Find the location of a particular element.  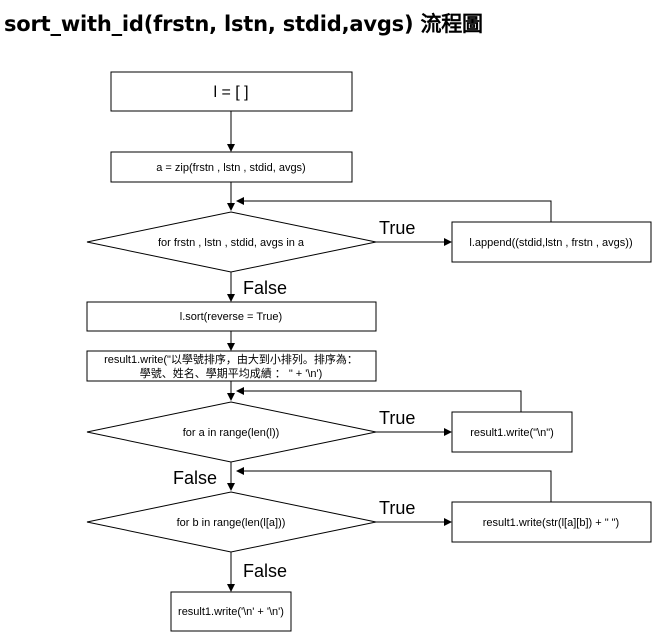

for-loop-a-label: for frstn , lstn , stdid, avgs in a is located at coordinates (231, 243).